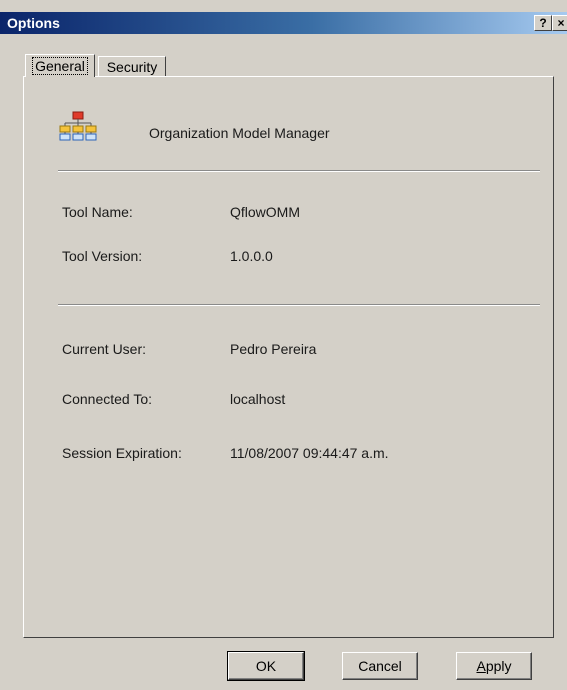 The image size is (567, 690). What do you see at coordinates (498, 666) in the screenshot?
I see `apply-button-label: pply` at bounding box center [498, 666].